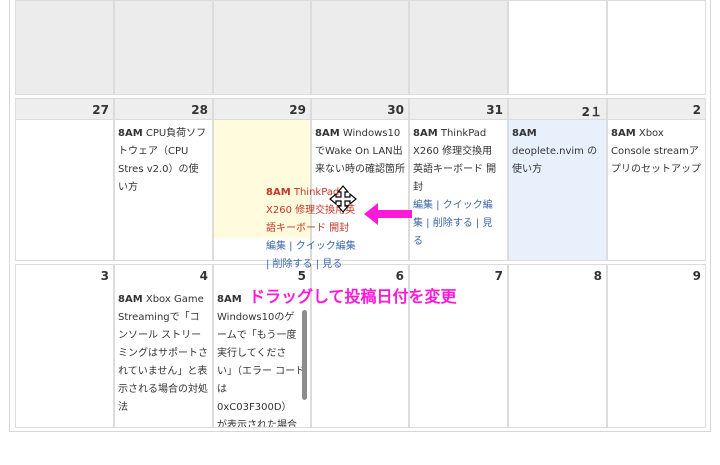 This screenshot has height=465, width=720. What do you see at coordinates (399, 276) in the screenshot?
I see `day-number: 6` at bounding box center [399, 276].